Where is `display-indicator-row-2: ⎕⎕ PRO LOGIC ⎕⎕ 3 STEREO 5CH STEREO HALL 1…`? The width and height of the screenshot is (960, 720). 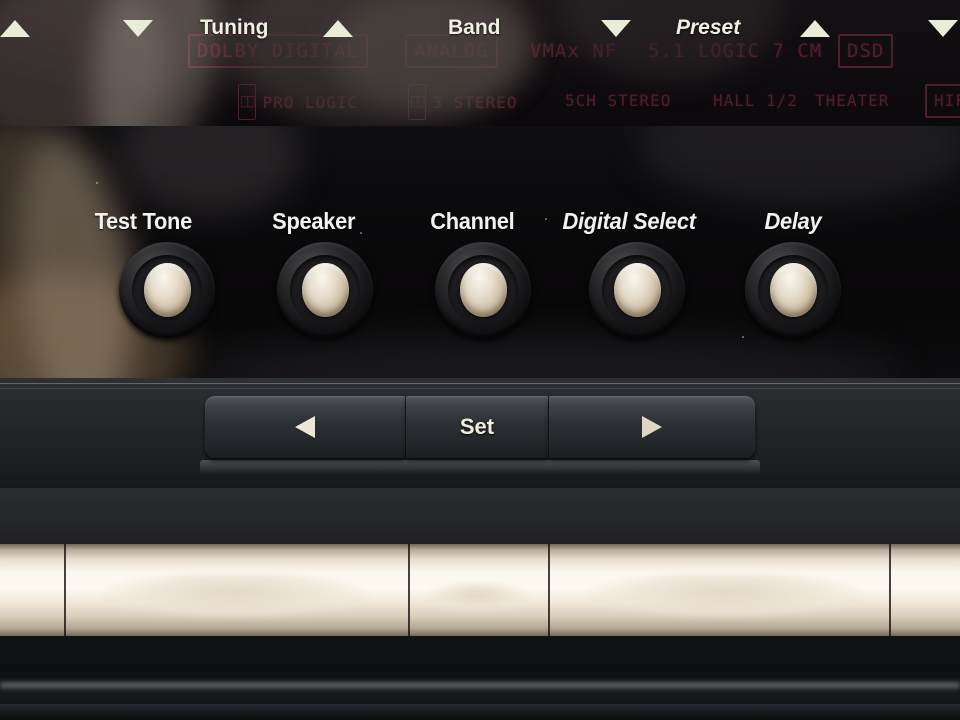 display-indicator-row-2: ⎕⎕ PRO LOGIC ⎕⎕ 3 STEREO 5CH STEREO HALL 1… is located at coordinates (480, 102).